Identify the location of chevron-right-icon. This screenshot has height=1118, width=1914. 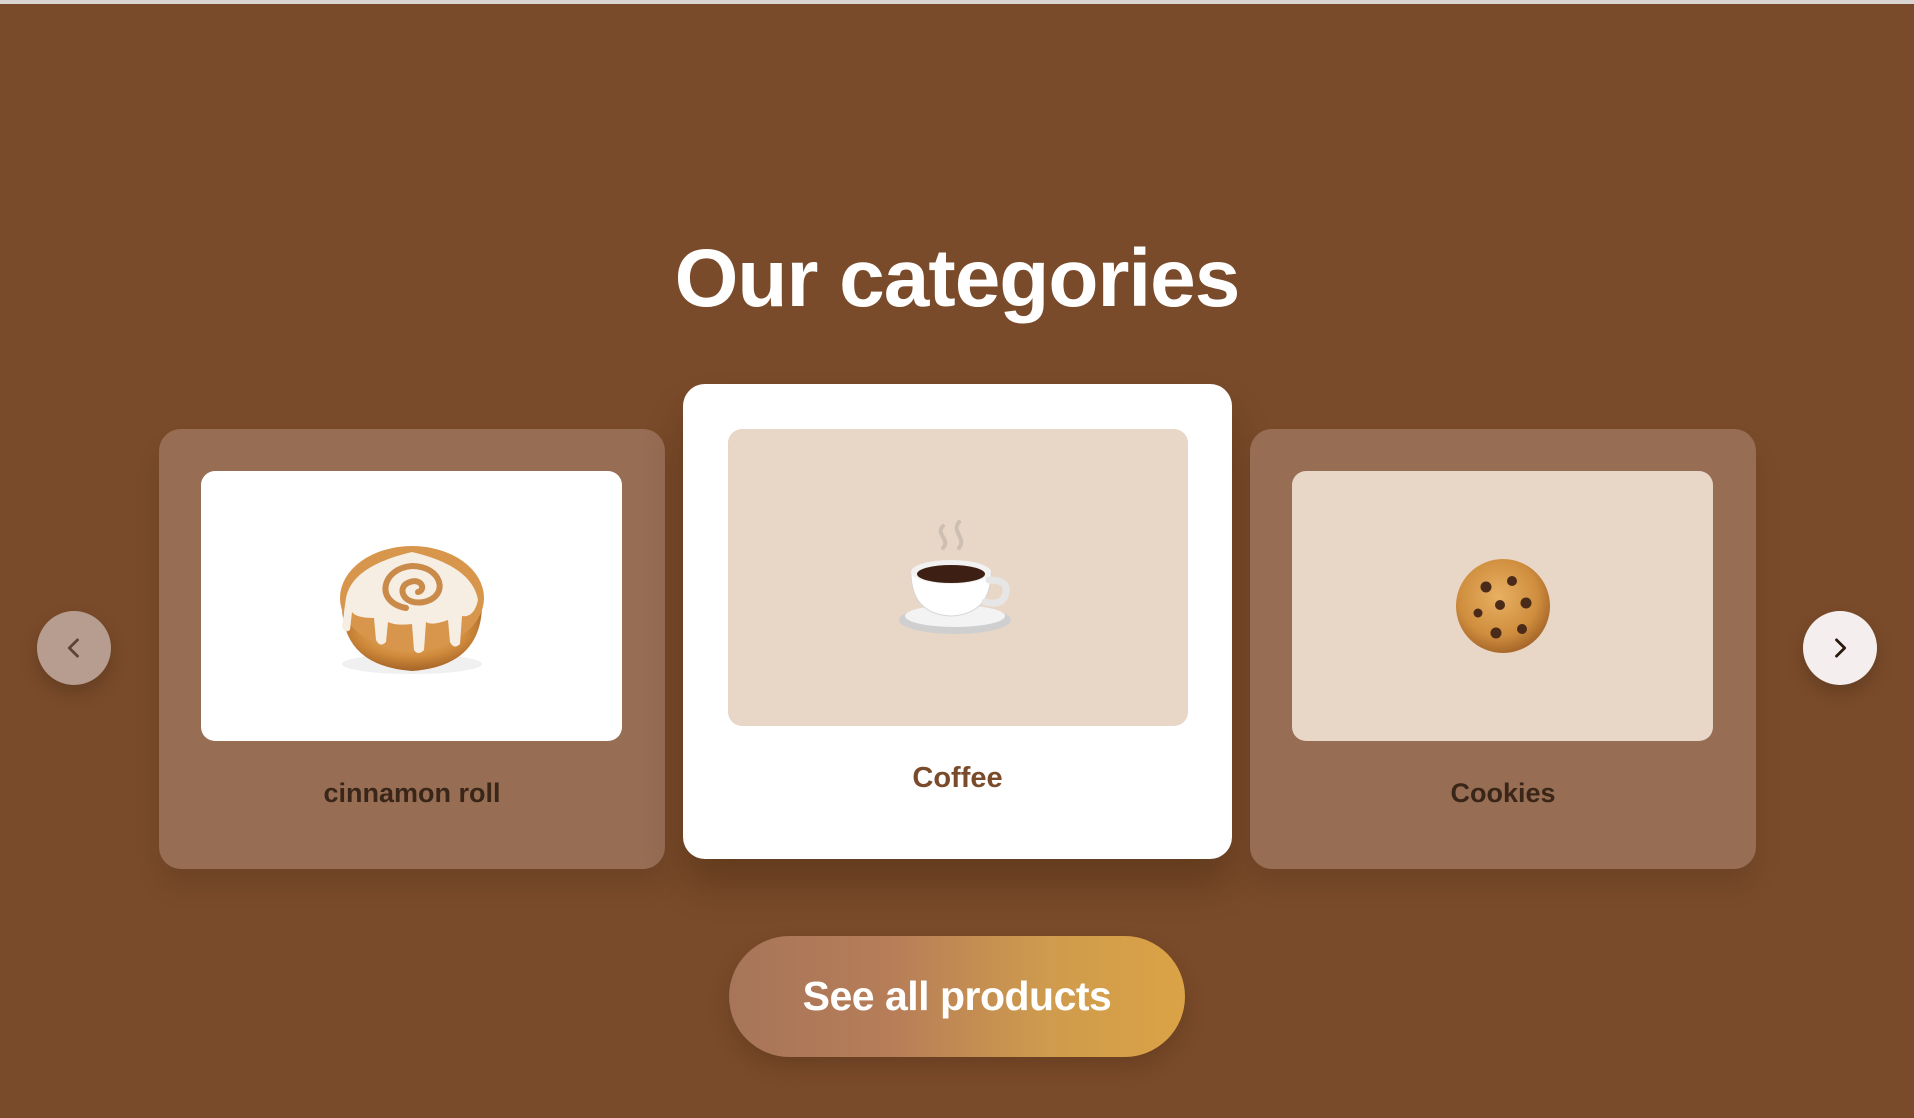
(1841, 648).